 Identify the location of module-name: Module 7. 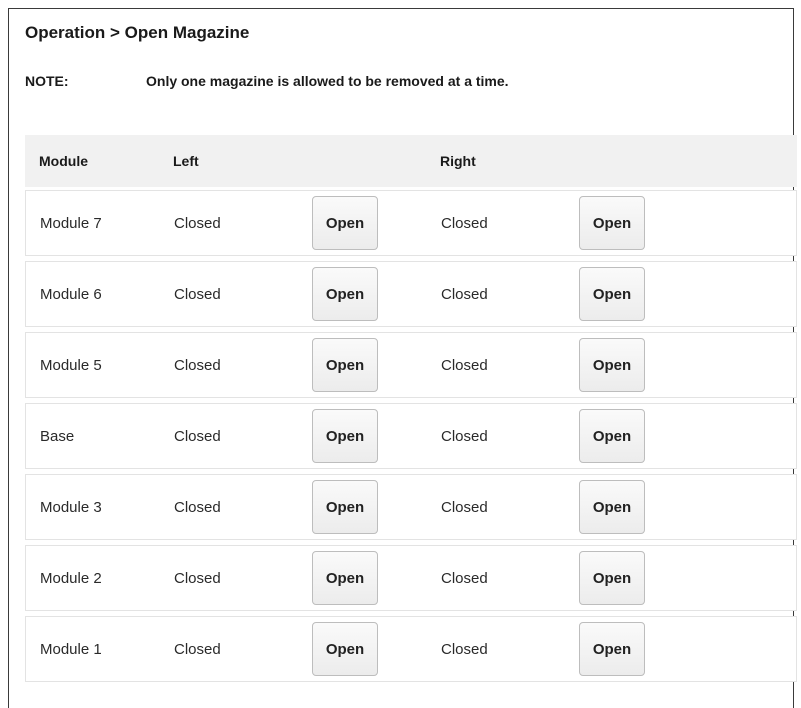
(71, 223).